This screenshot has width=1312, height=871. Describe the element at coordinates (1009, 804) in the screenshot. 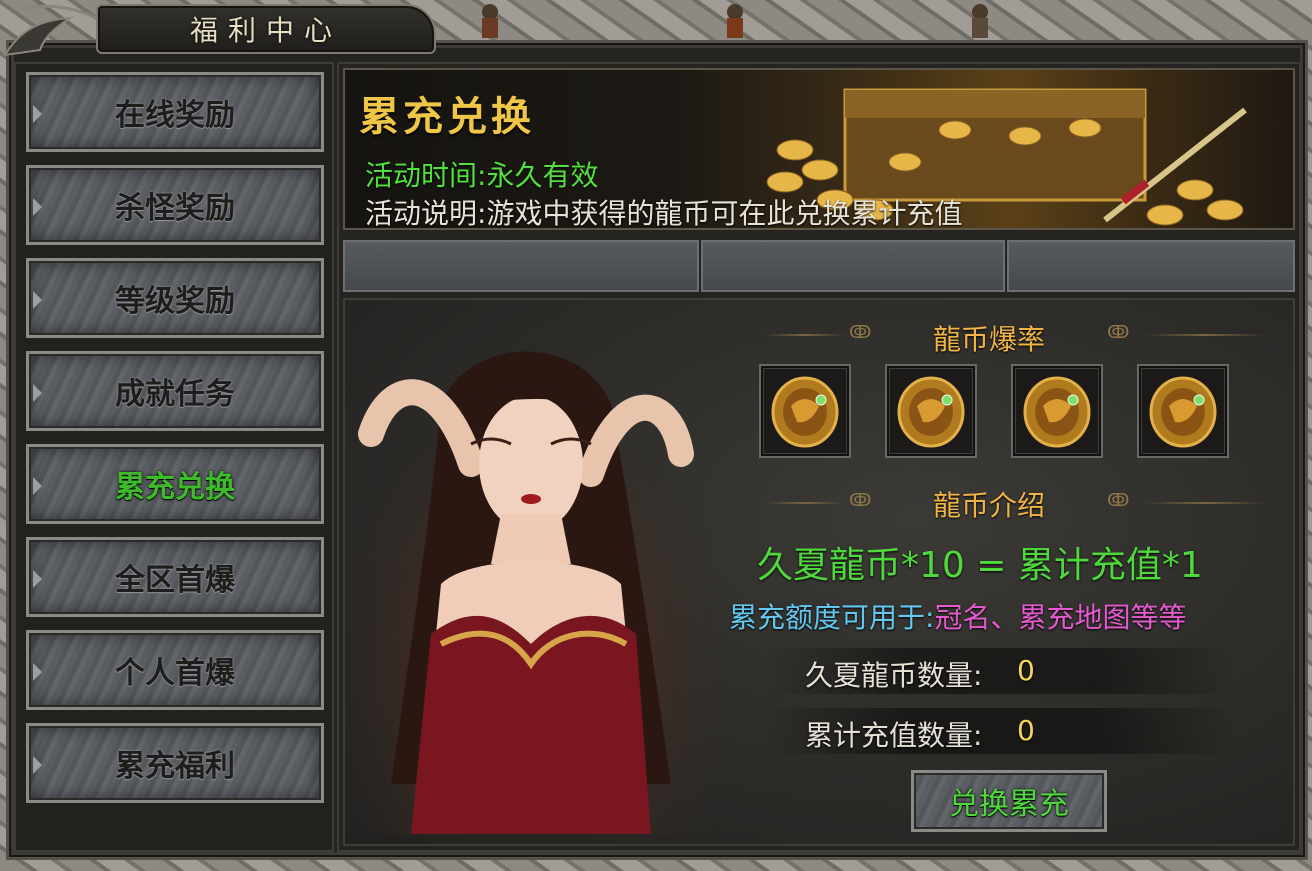

I see `exchange-button-label: 兑换累充` at that location.